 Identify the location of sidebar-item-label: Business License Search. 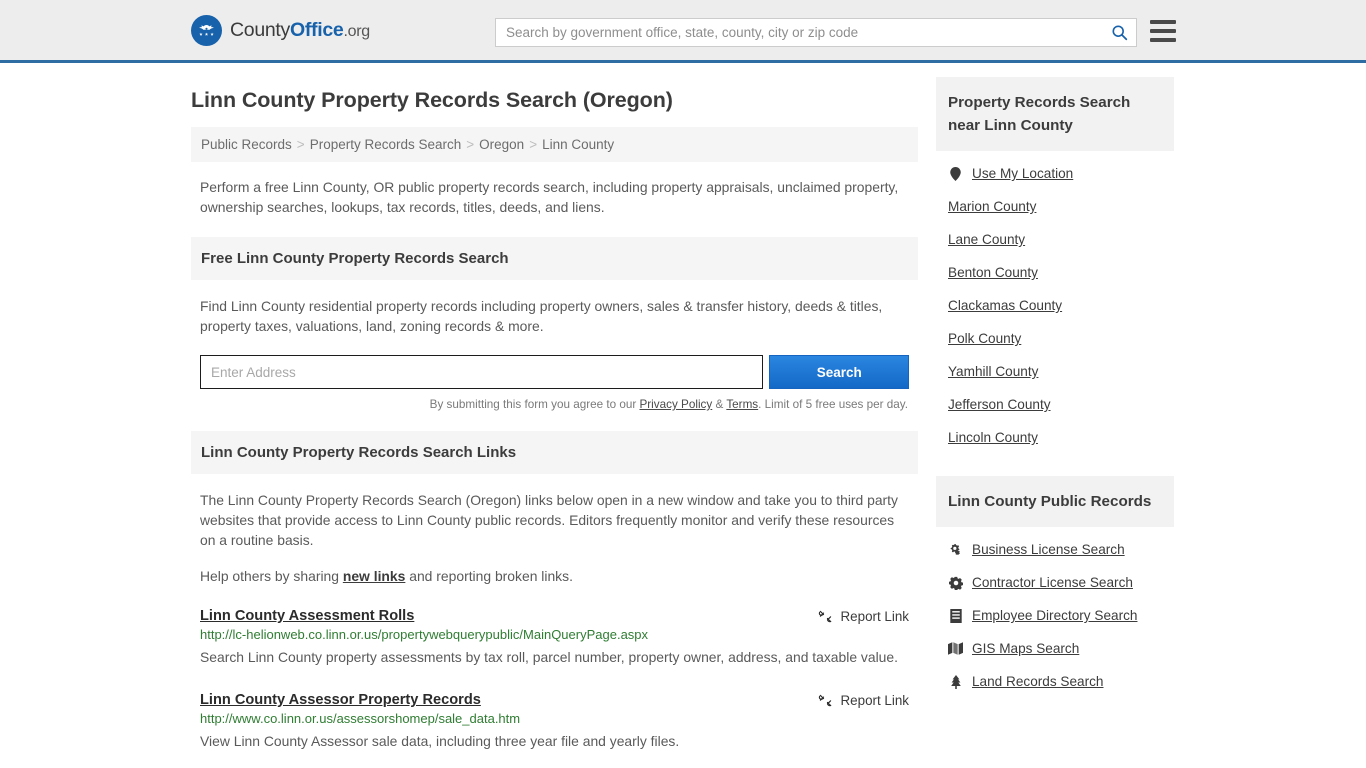
(1048, 549).